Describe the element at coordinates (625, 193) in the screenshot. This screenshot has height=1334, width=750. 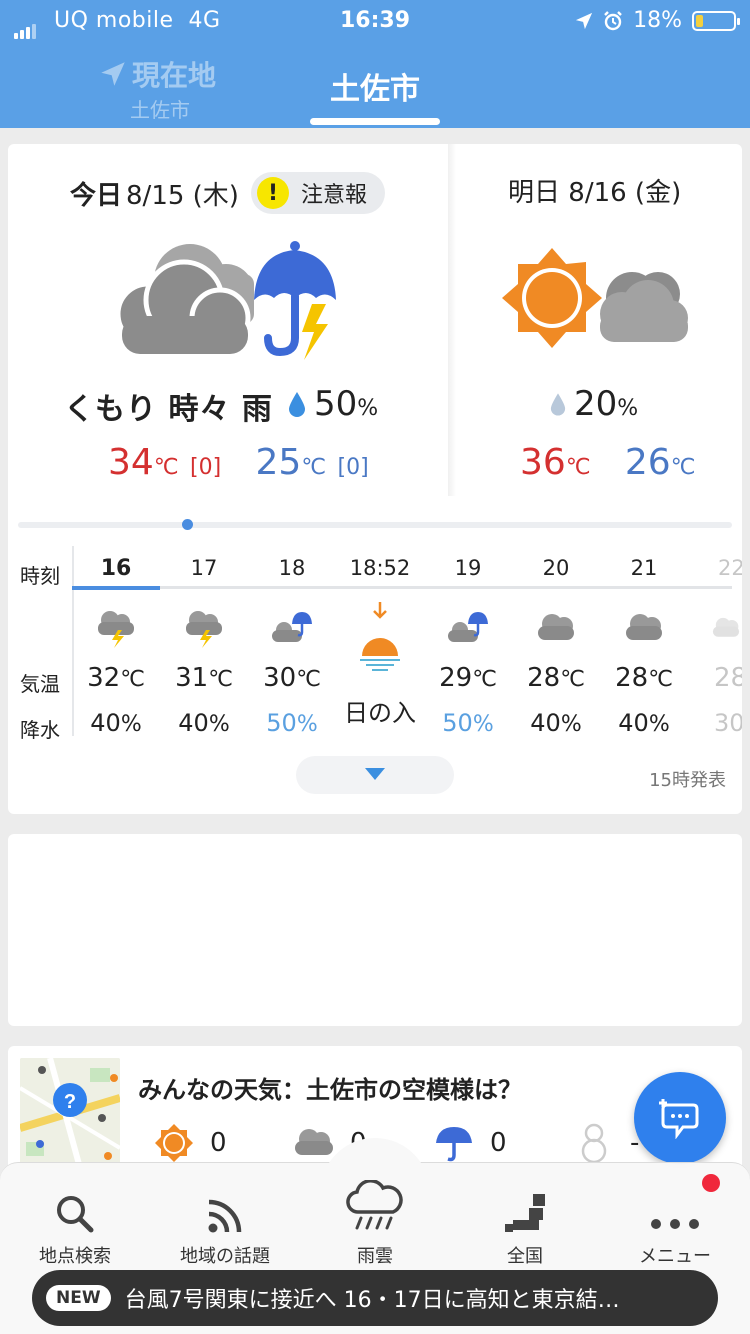
I see `tomorrow-date: 8/16 (金)` at that location.